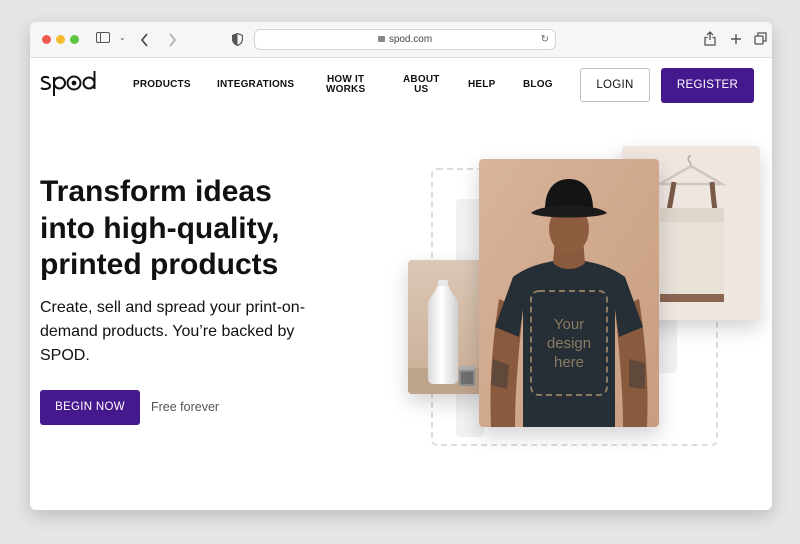 The image size is (800, 544). I want to click on nav-integrations: INTEGRATIONS, so click(255, 85).